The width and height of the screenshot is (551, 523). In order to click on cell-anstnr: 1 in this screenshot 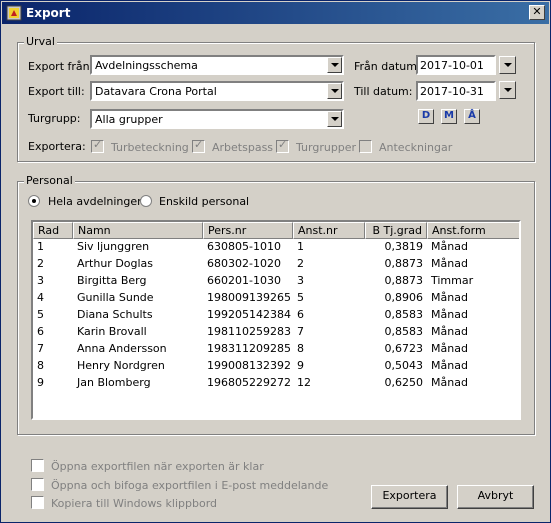, I will do `click(300, 246)`.